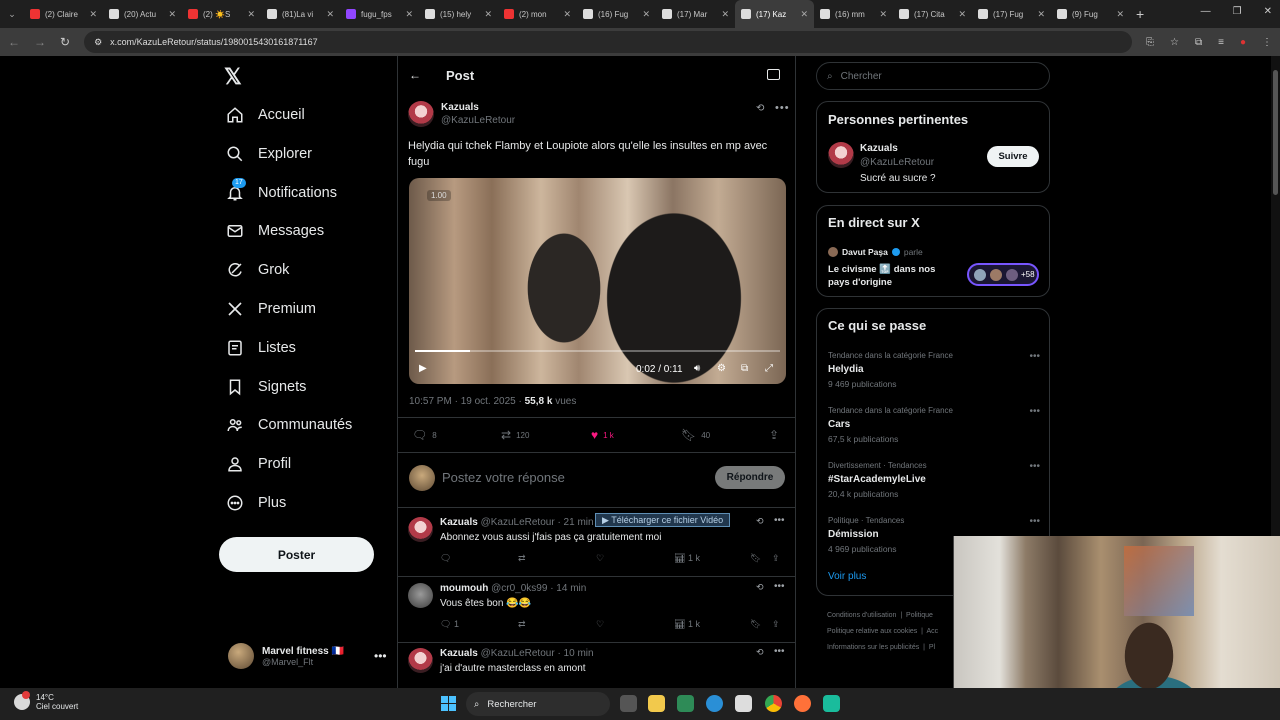 The width and height of the screenshot is (1280, 720). Describe the element at coordinates (415, 75) in the screenshot. I see `back-arrow-icon: ←` at that location.